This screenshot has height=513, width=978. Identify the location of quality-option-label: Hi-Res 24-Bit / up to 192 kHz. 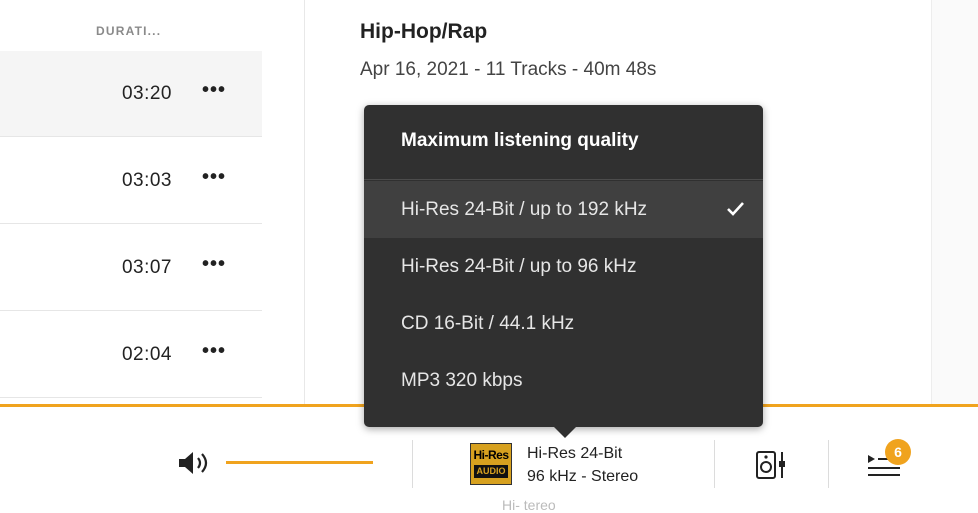
(524, 209).